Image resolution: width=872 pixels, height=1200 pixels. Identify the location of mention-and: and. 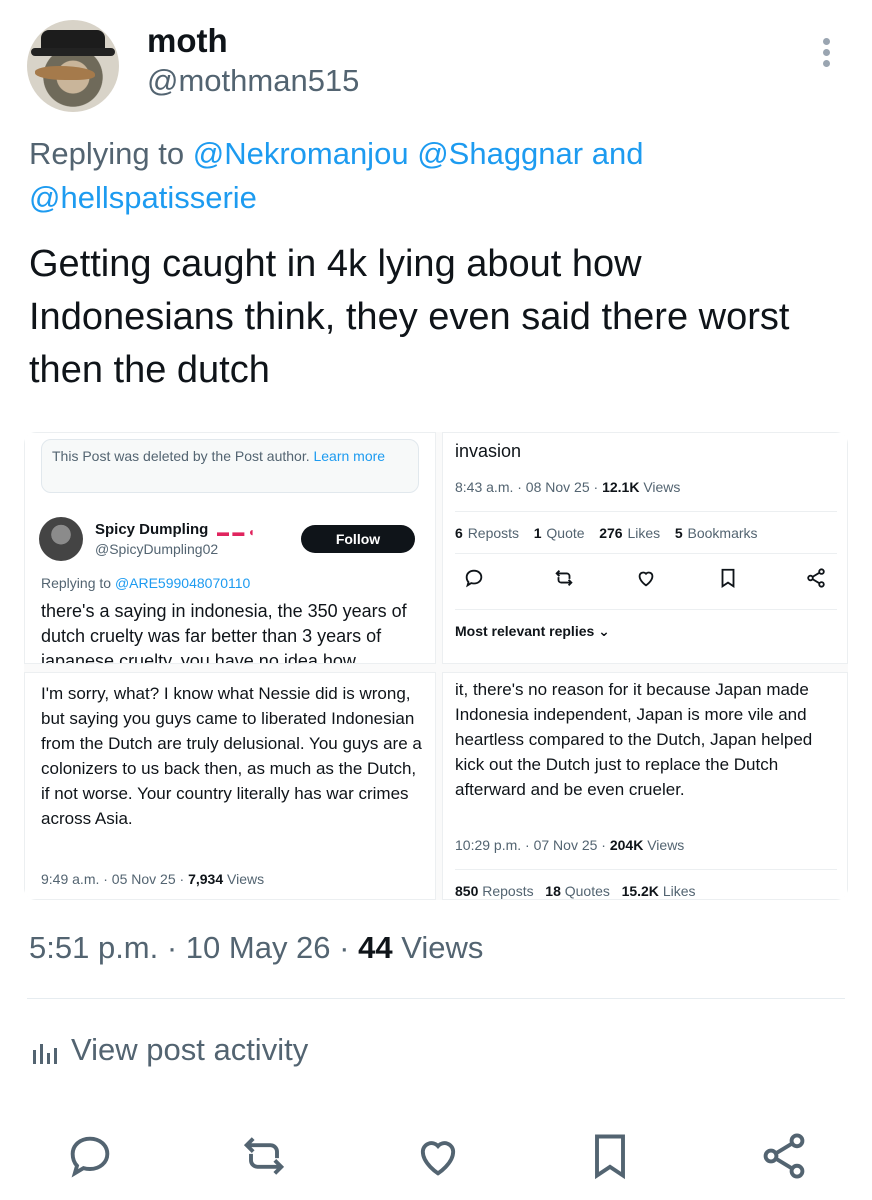
(618, 153).